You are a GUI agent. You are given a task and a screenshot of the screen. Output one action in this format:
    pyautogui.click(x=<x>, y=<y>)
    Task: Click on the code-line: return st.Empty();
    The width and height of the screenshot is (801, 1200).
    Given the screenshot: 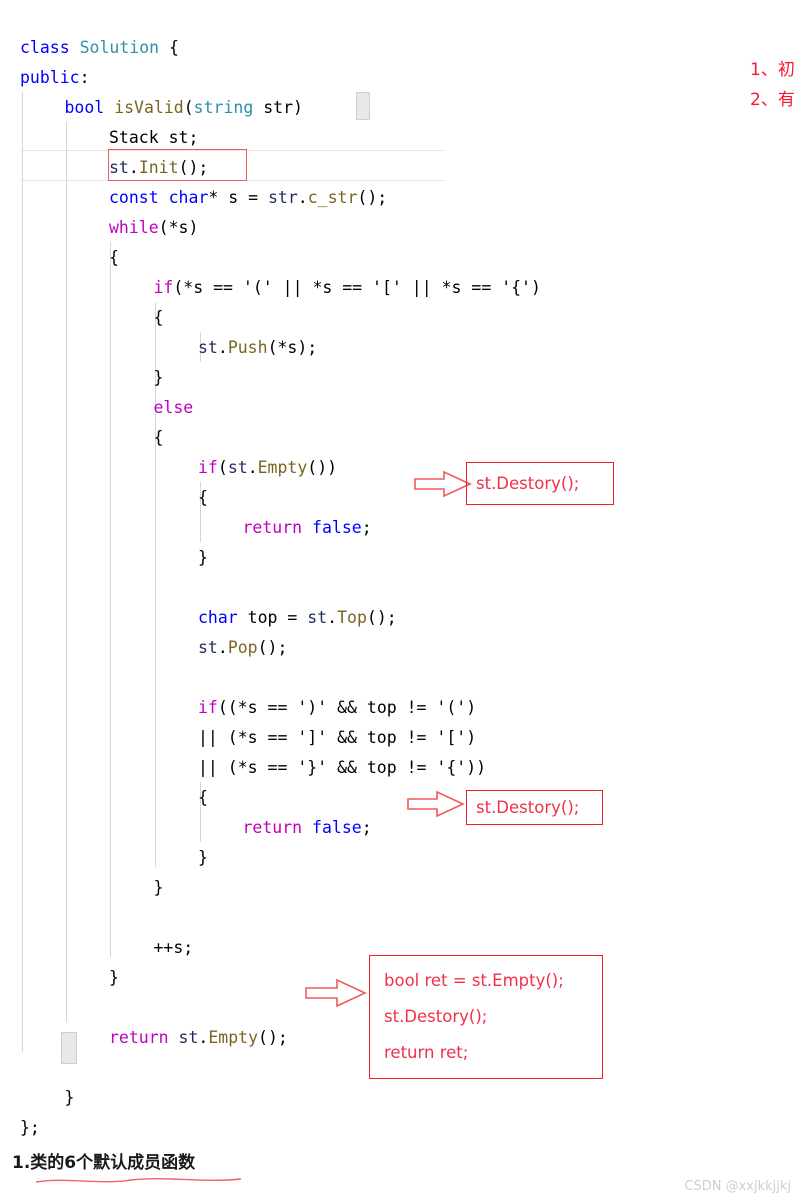 What is the action you would take?
    pyautogui.click(x=198, y=1038)
    